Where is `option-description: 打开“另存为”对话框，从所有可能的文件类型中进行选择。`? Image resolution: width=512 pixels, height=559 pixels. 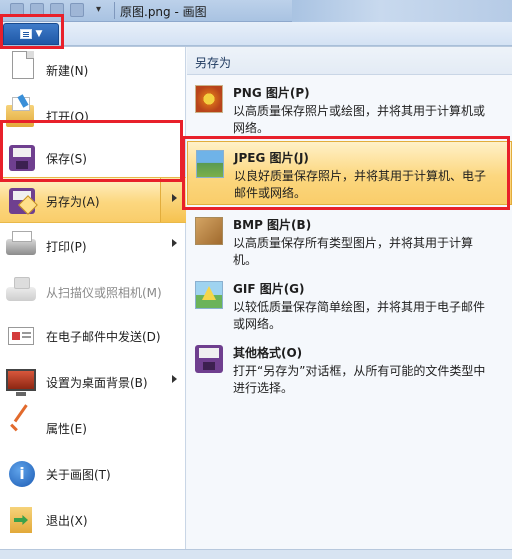 option-description: 打开“另存为”对话框，从所有可能的文件类型中进行选择。 is located at coordinates (359, 379).